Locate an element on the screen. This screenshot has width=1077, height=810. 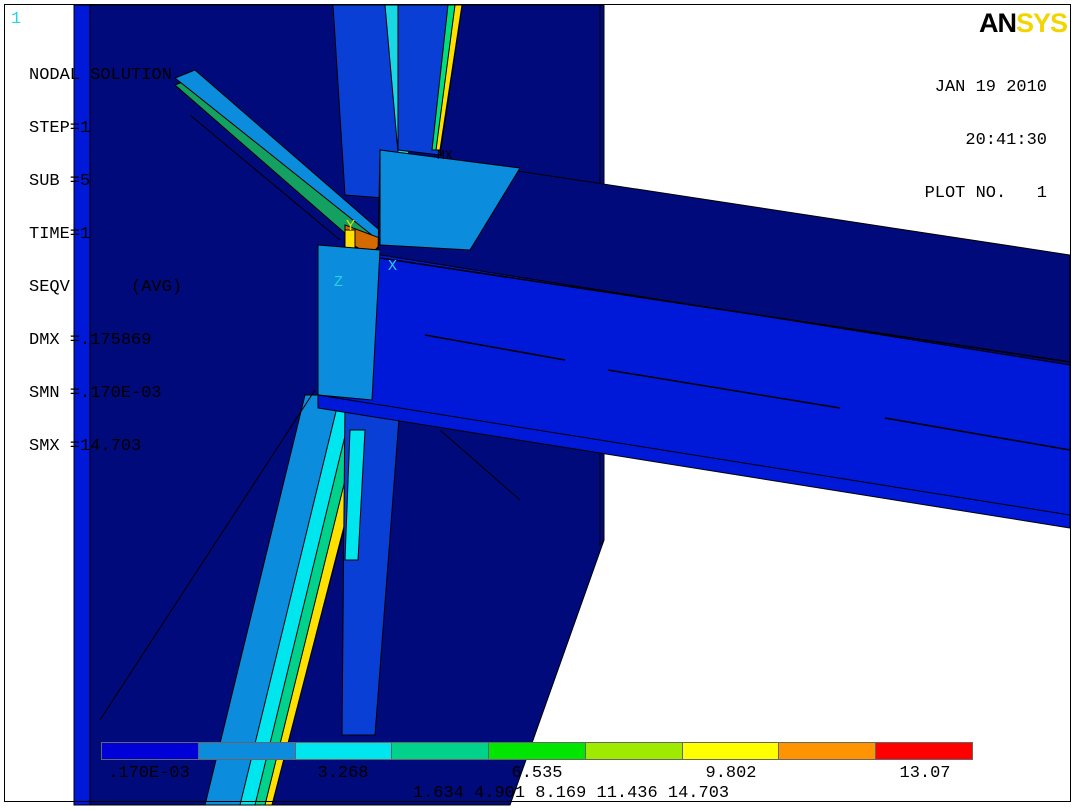
info-step: STEP=1 is located at coordinates (60, 128).